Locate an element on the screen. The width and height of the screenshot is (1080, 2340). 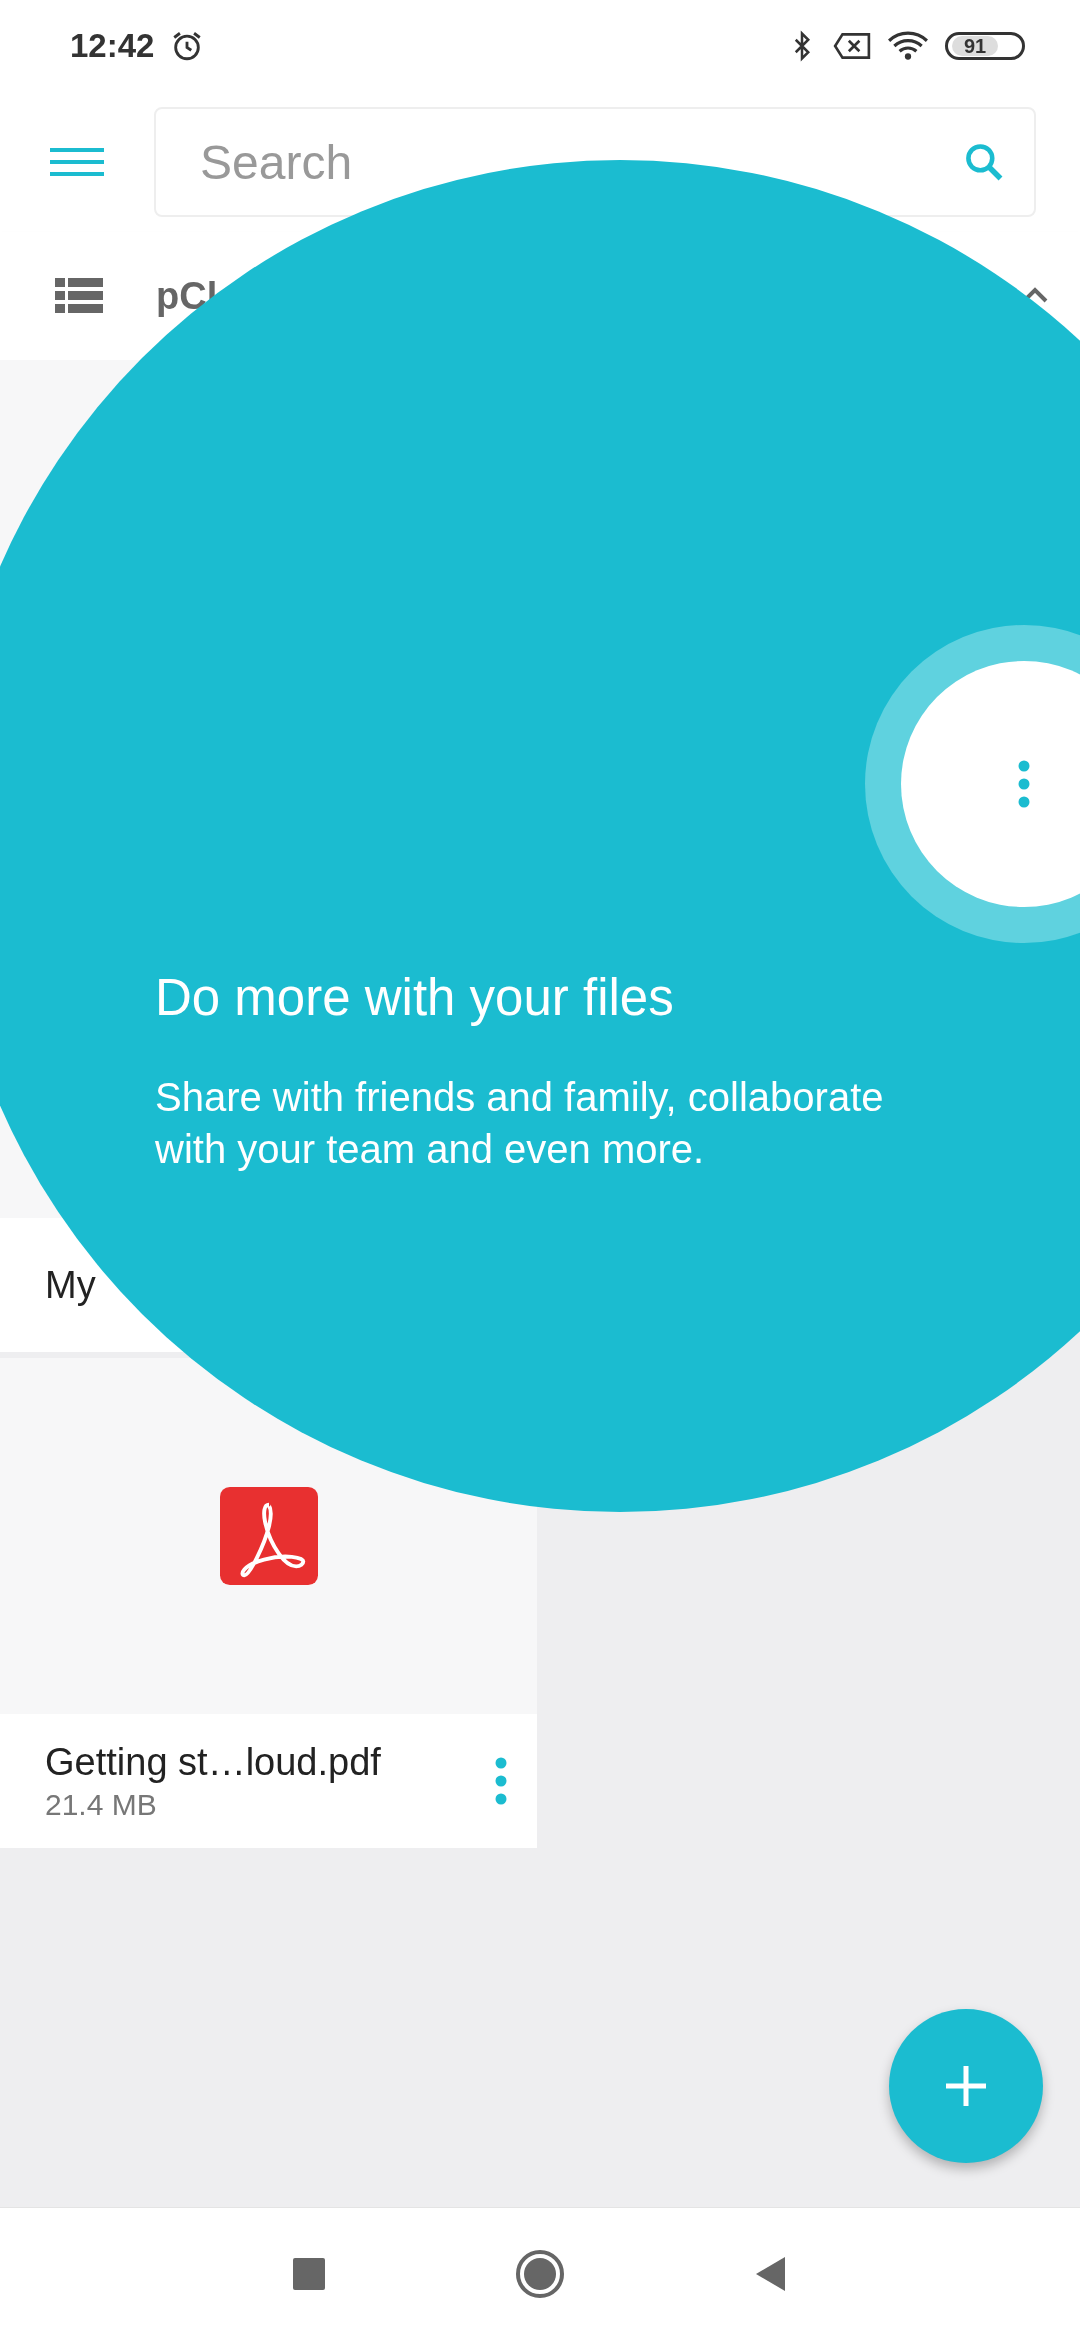
sim-off-icon is located at coordinates (852, 46).